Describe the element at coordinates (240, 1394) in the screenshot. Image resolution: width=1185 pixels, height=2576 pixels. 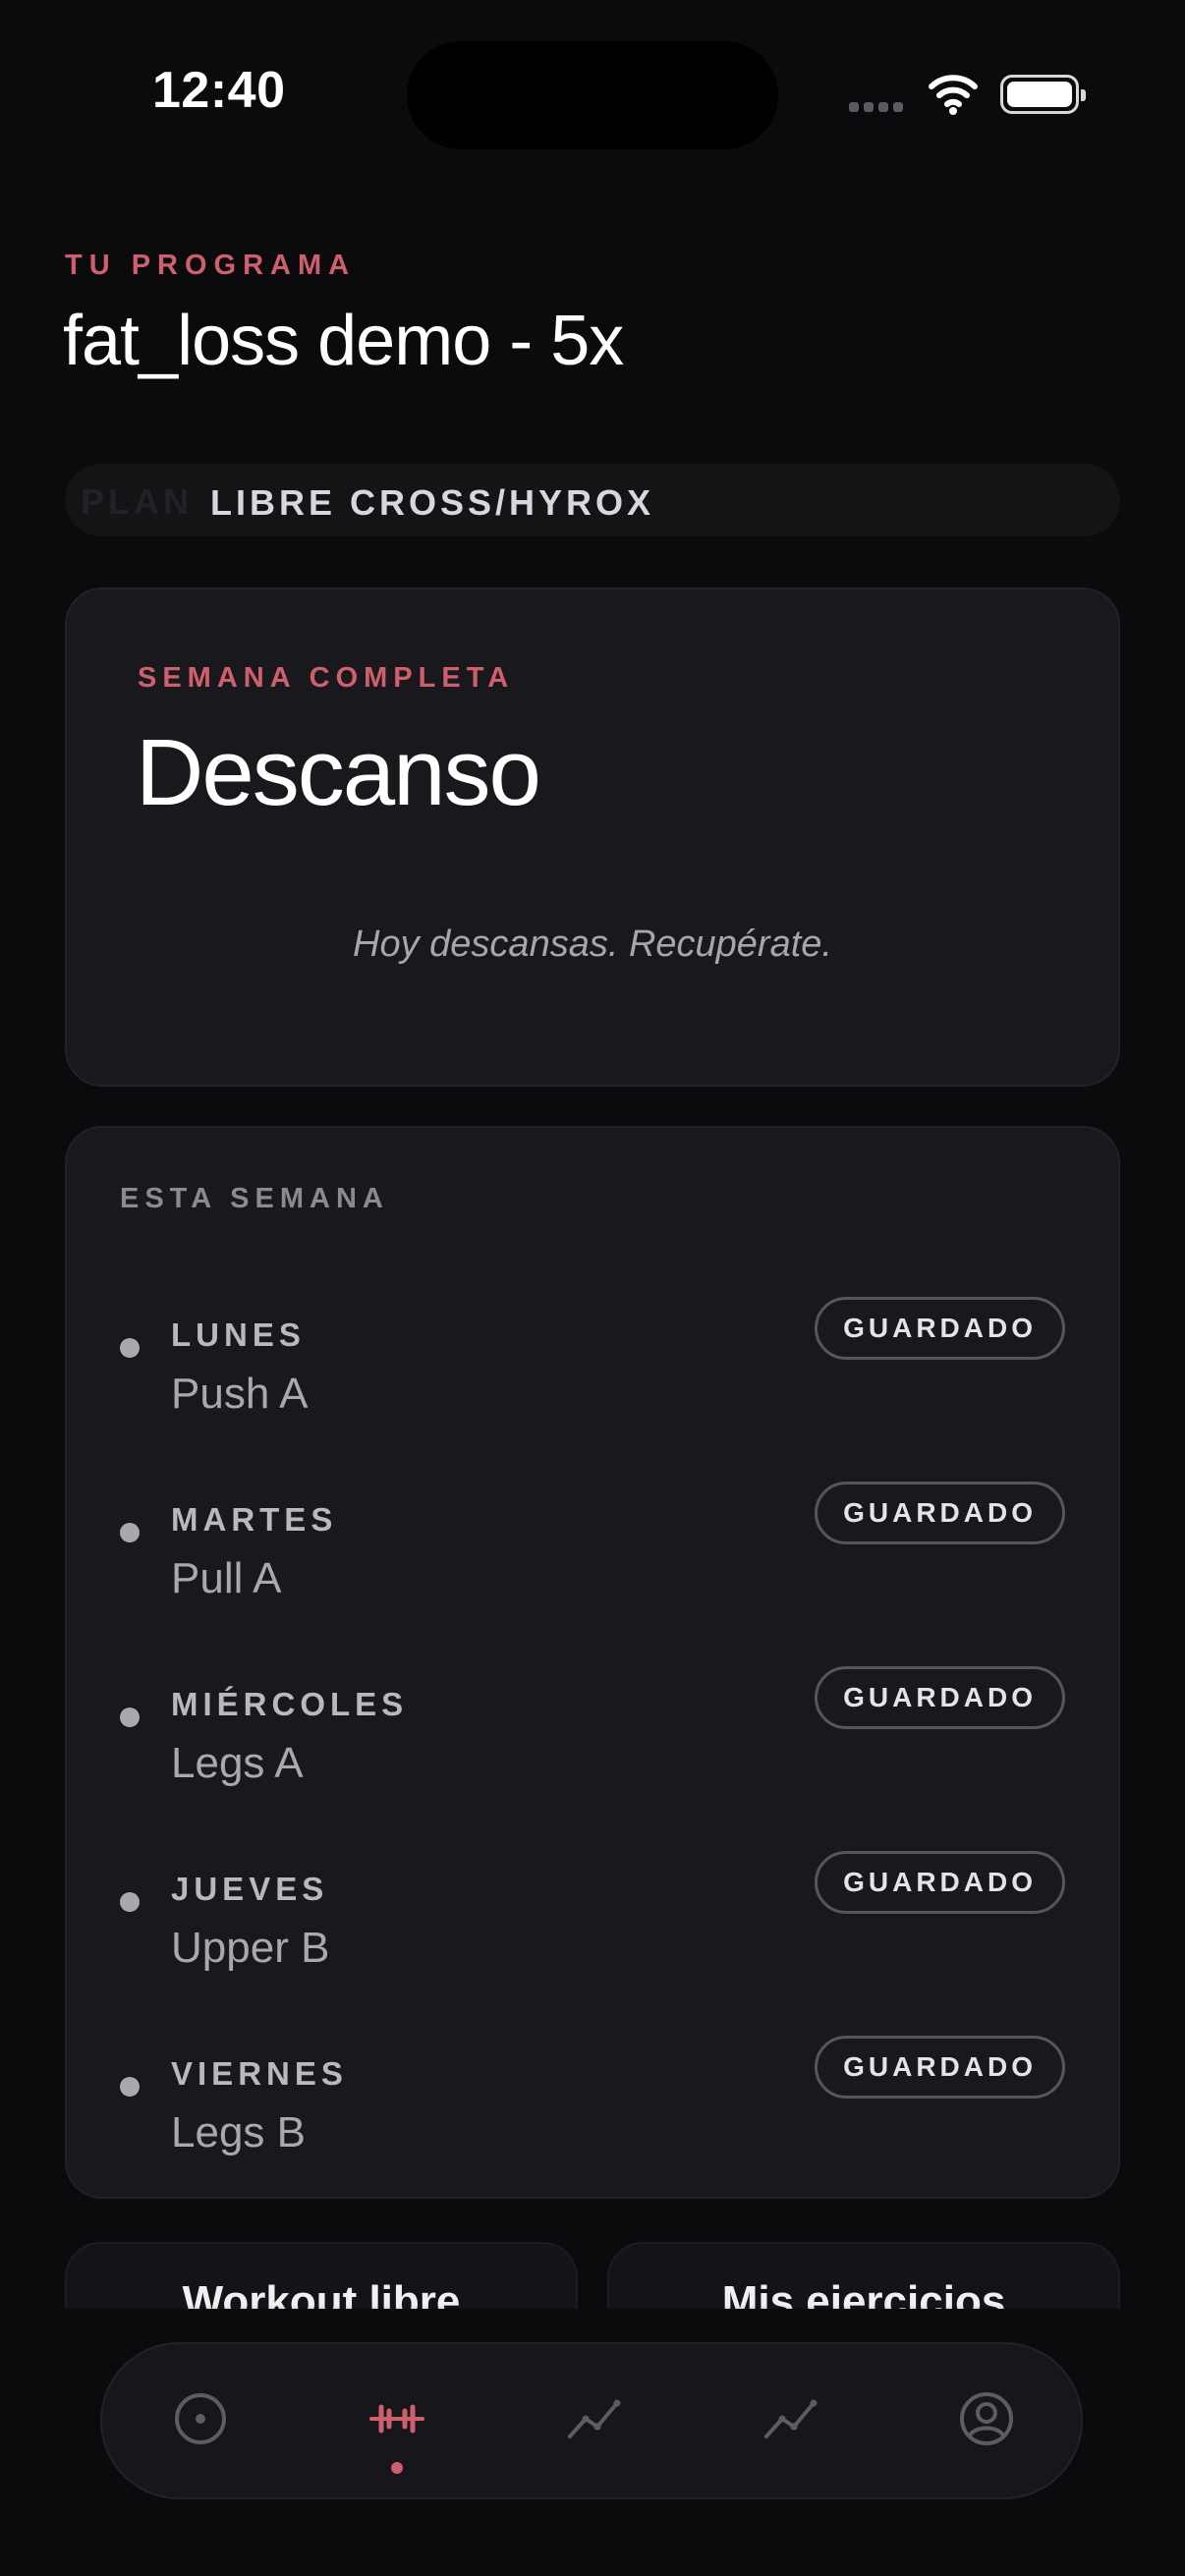
I see `day-workout: Push A` at that location.